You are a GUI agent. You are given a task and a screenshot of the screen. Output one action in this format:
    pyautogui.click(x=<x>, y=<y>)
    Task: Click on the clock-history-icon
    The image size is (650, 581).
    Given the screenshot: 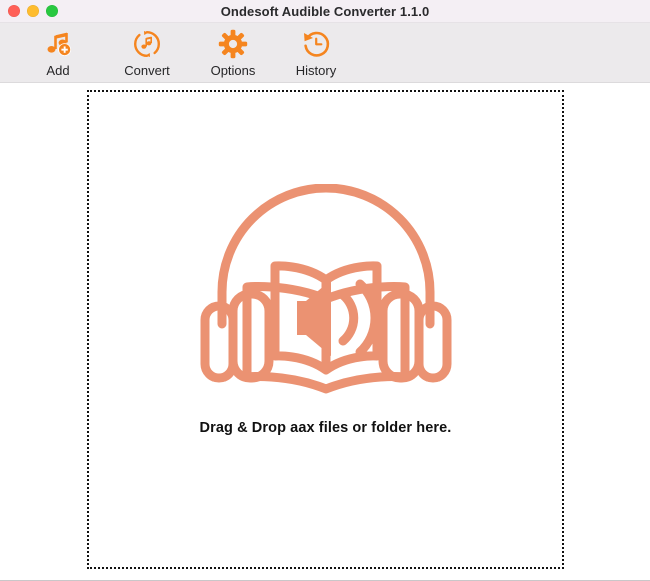 What is the action you would take?
    pyautogui.click(x=316, y=44)
    